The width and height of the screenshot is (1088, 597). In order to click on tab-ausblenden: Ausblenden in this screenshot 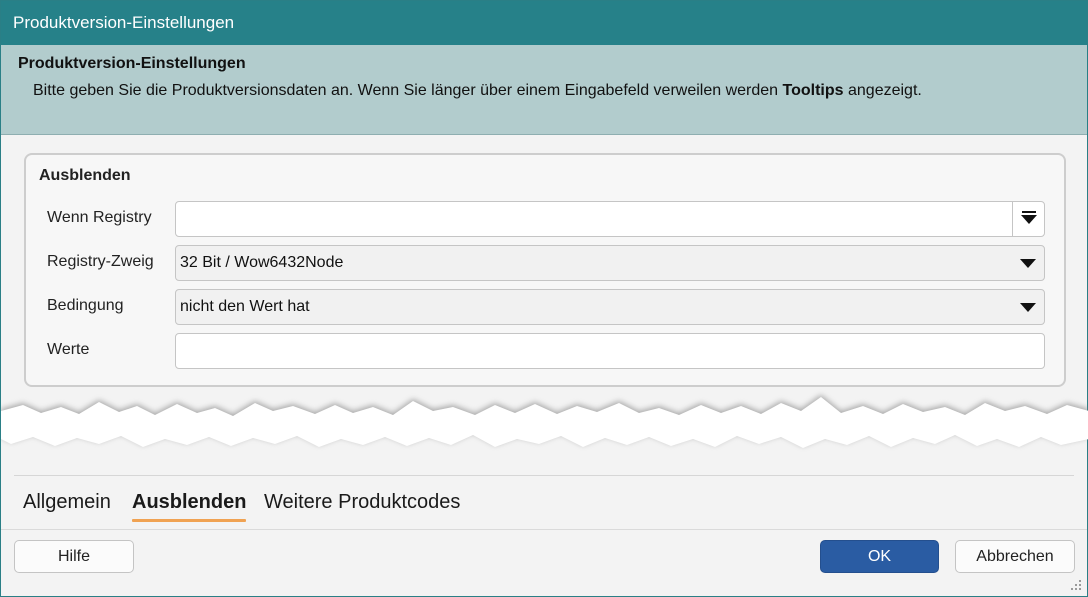, I will do `click(189, 506)`.